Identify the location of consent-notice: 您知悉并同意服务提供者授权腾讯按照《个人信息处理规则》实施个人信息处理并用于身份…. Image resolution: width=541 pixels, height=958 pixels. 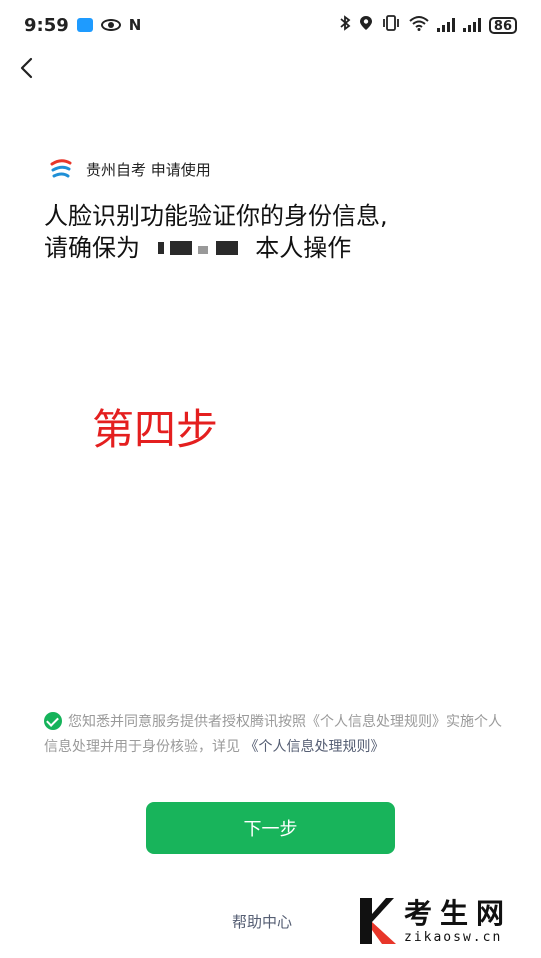
(274, 735).